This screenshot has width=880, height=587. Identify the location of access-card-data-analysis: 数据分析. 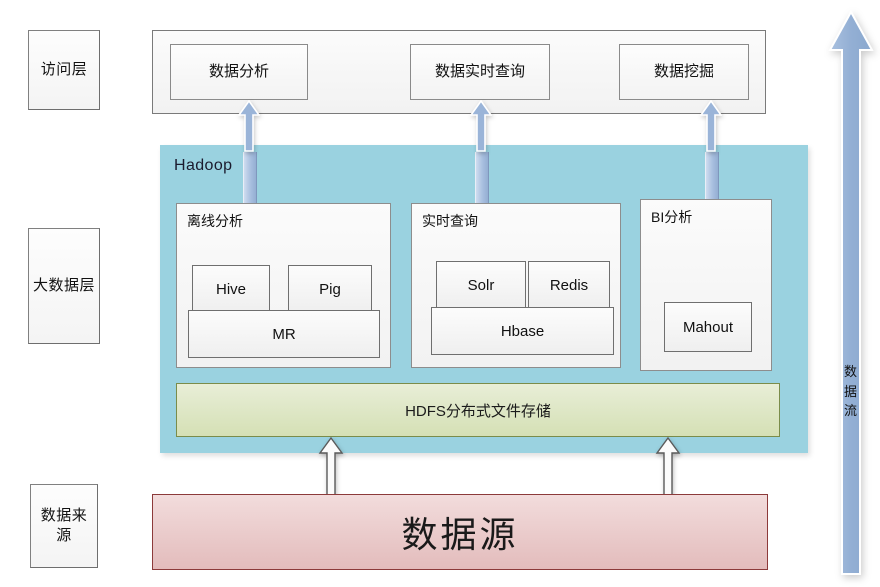
(239, 72).